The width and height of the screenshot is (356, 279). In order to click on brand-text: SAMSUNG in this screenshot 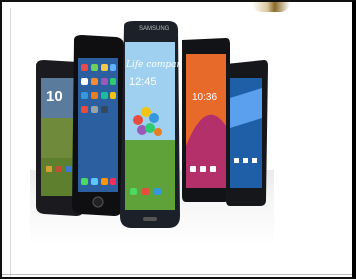, I will do `click(154, 29)`.